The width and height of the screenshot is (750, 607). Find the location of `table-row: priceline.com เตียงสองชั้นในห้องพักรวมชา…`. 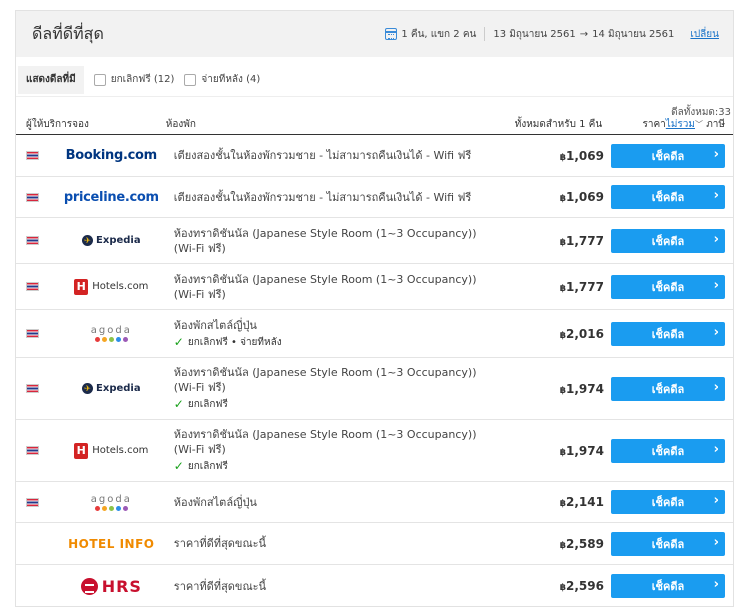

table-row: priceline.com เตียงสองชั้นในห้องพักรวมชา… is located at coordinates (374, 197).